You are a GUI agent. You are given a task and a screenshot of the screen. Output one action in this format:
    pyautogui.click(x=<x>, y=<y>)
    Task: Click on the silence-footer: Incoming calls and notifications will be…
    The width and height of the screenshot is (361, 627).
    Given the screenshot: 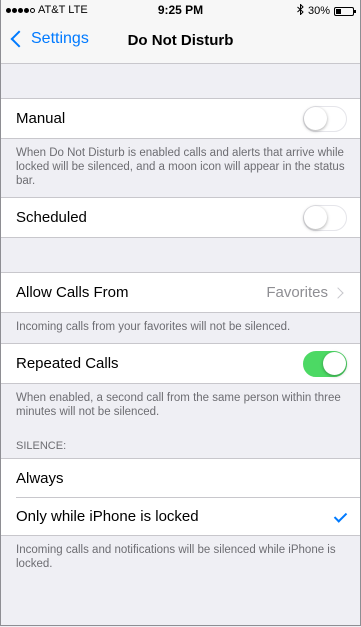 What is the action you would take?
    pyautogui.click(x=176, y=557)
    